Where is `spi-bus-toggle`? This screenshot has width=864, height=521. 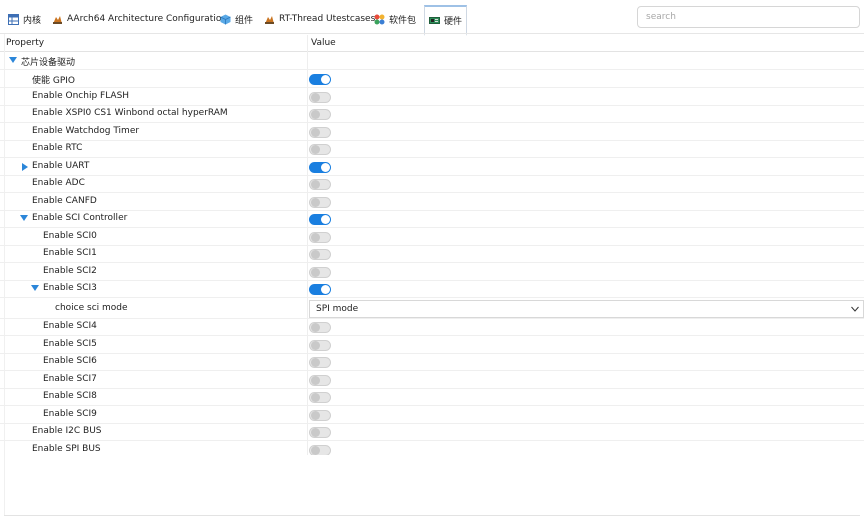 spi-bus-toggle is located at coordinates (320, 450).